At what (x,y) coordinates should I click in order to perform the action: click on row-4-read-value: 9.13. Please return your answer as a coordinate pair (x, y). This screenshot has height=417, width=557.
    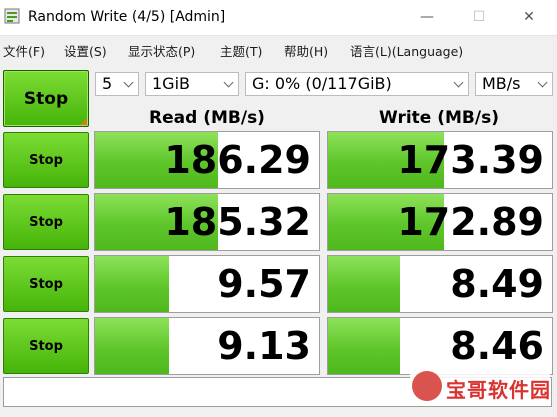
    Looking at the image, I should click on (264, 346).